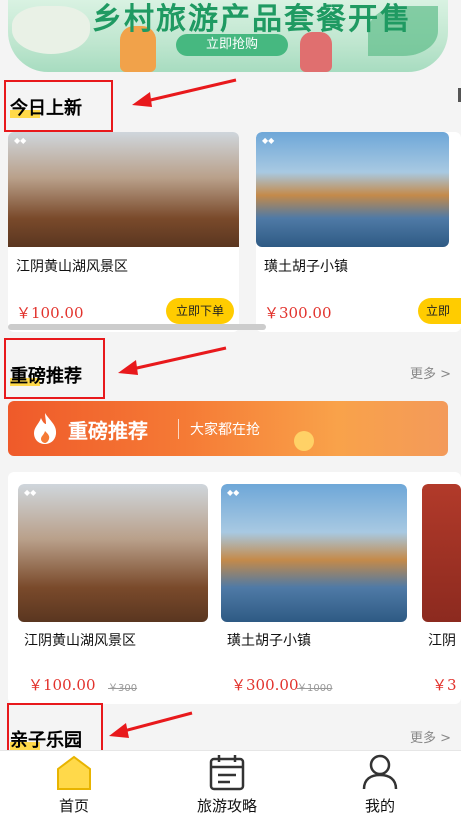 This screenshot has width=461, height=815. What do you see at coordinates (430, 372) in the screenshot?
I see `more-link-hot: 更多 >` at bounding box center [430, 372].